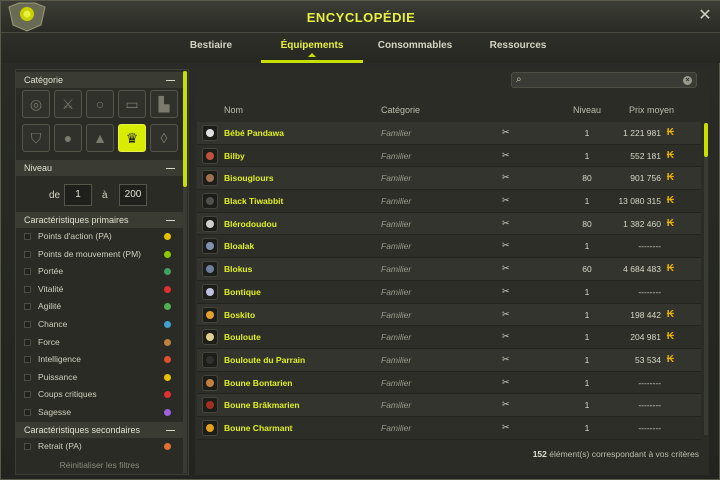 The width and height of the screenshot is (720, 480). Describe the element at coordinates (99, 290) in the screenshot. I see `stat-filter-vitalite: Vitalité` at that location.